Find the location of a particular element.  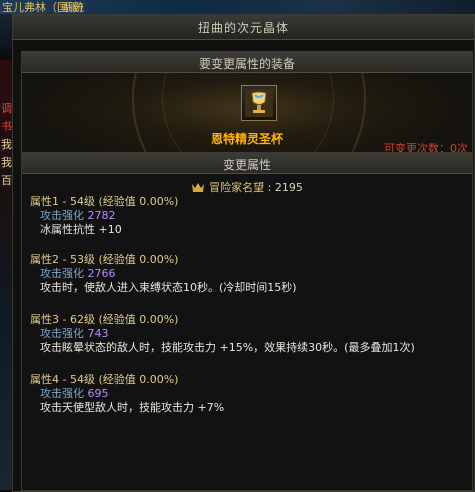

equipment-section-header: 要变更属性的装备 is located at coordinates (247, 62).